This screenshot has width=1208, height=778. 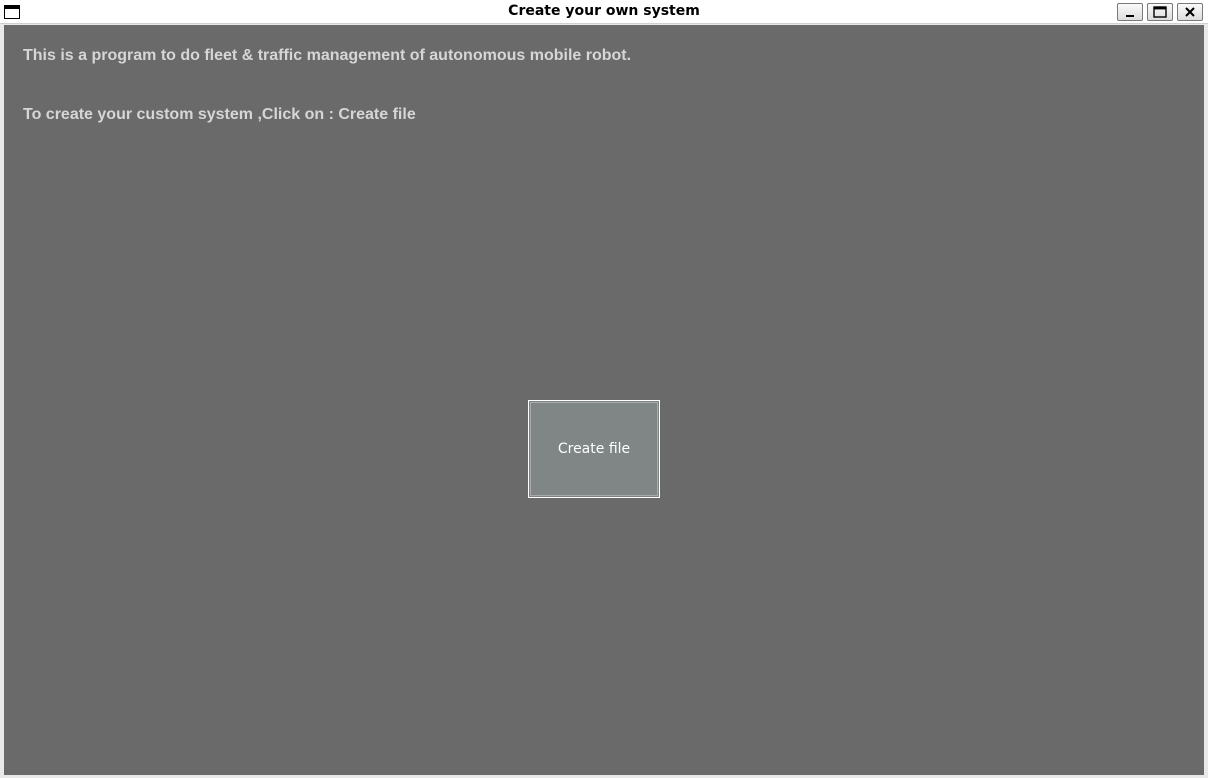 I want to click on window-title: Create your own system, so click(x=604, y=11).